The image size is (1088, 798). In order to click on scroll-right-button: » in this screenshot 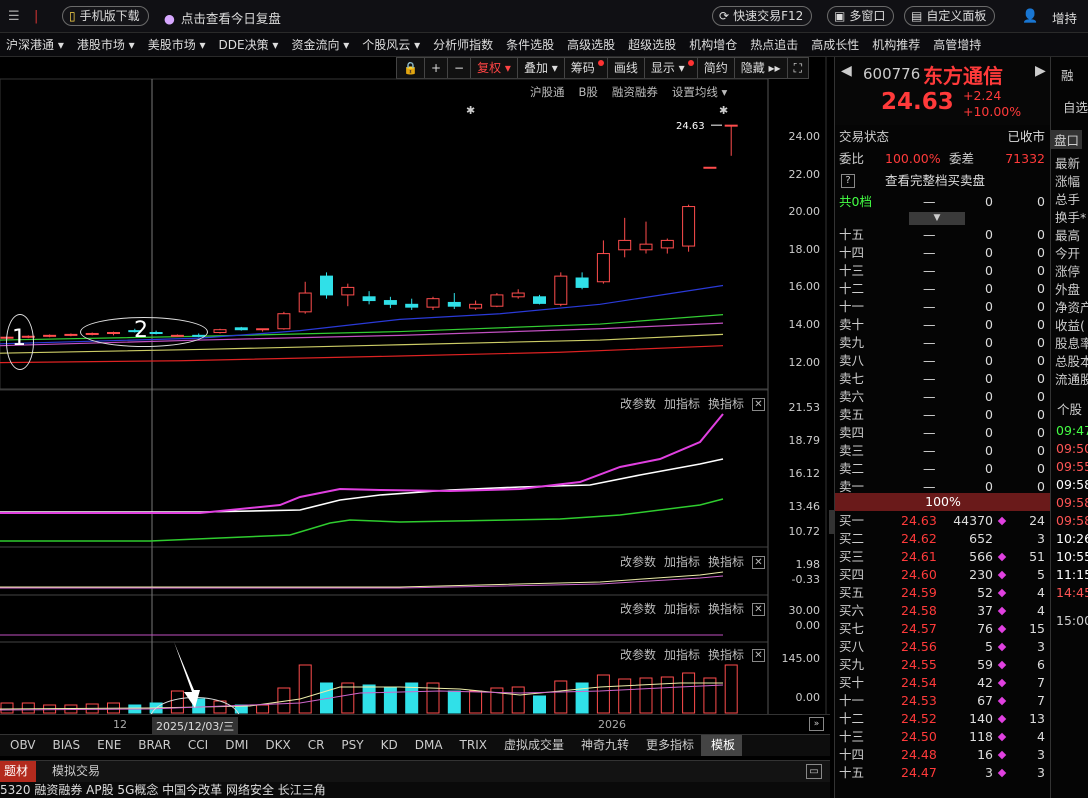, I will do `click(816, 724)`.